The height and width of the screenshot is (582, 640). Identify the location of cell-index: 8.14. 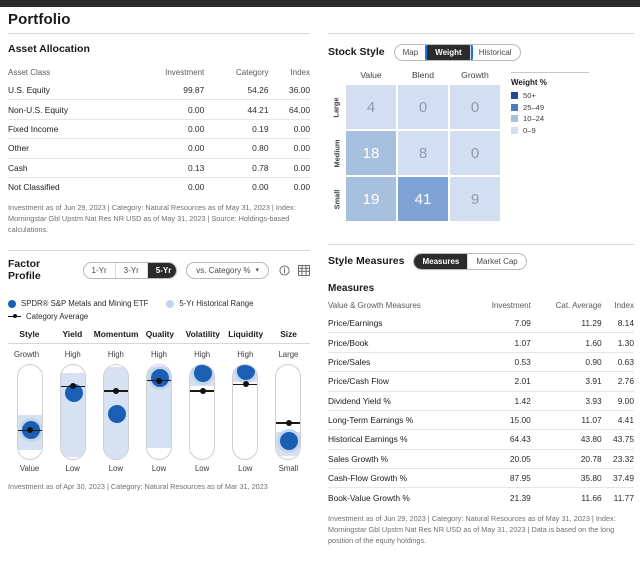
(625, 323).